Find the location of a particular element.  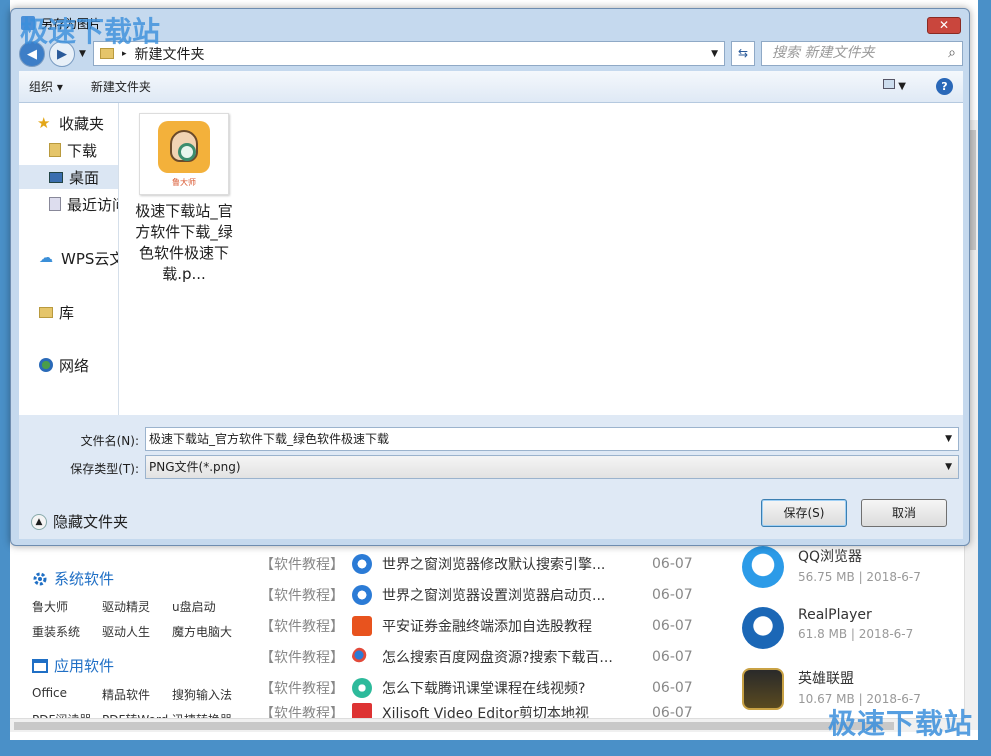

system-software-links: 鲁大师 驱动精灵 u盘启动 重装系统 驱动人生 魔方电脑大 is located at coordinates (142, 619).